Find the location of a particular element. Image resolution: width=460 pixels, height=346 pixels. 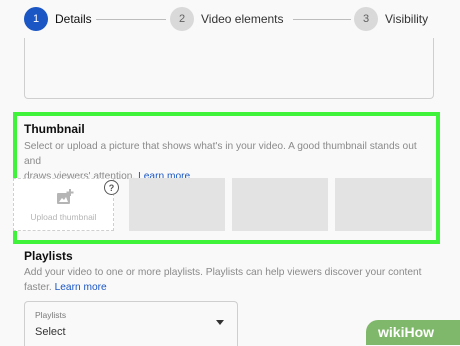

playlists-dropdown-value: Select is located at coordinates (50, 332).